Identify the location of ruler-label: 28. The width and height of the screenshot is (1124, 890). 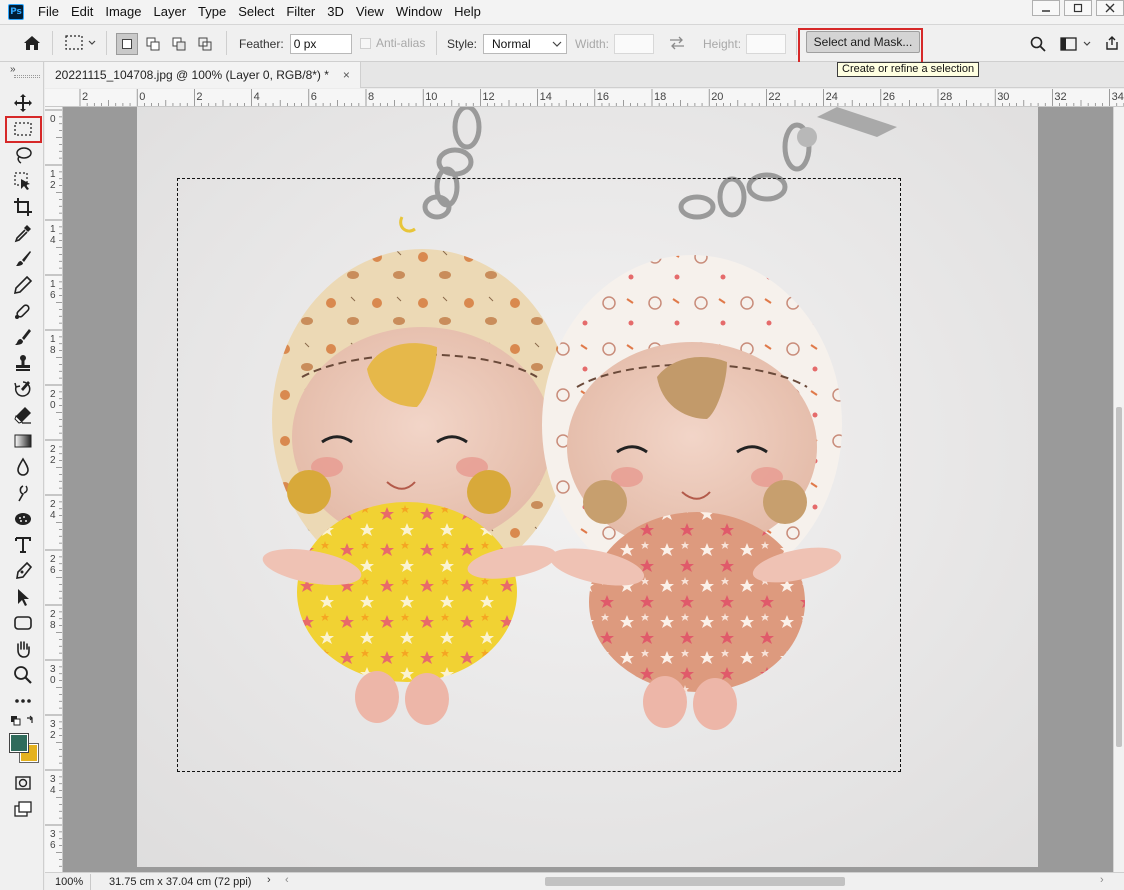
(946, 97).